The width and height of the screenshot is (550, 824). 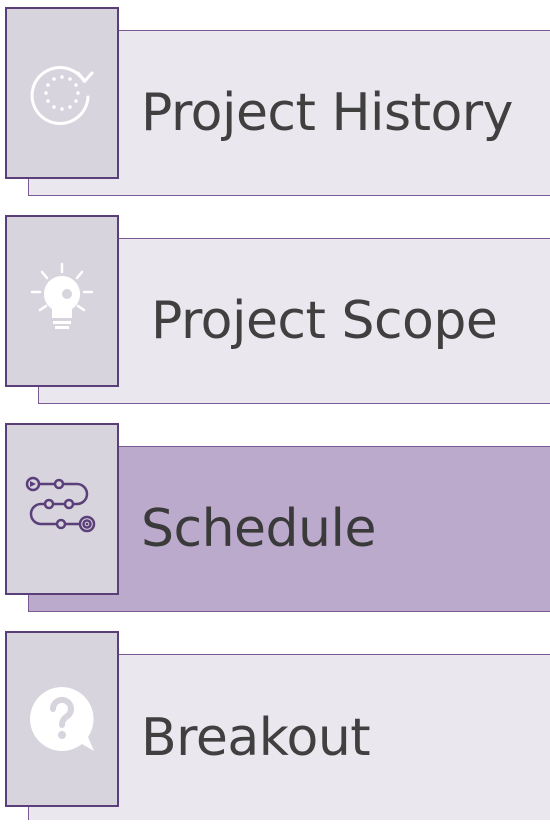 What do you see at coordinates (327, 113) in the screenshot?
I see `nav-item-label: Project History` at bounding box center [327, 113].